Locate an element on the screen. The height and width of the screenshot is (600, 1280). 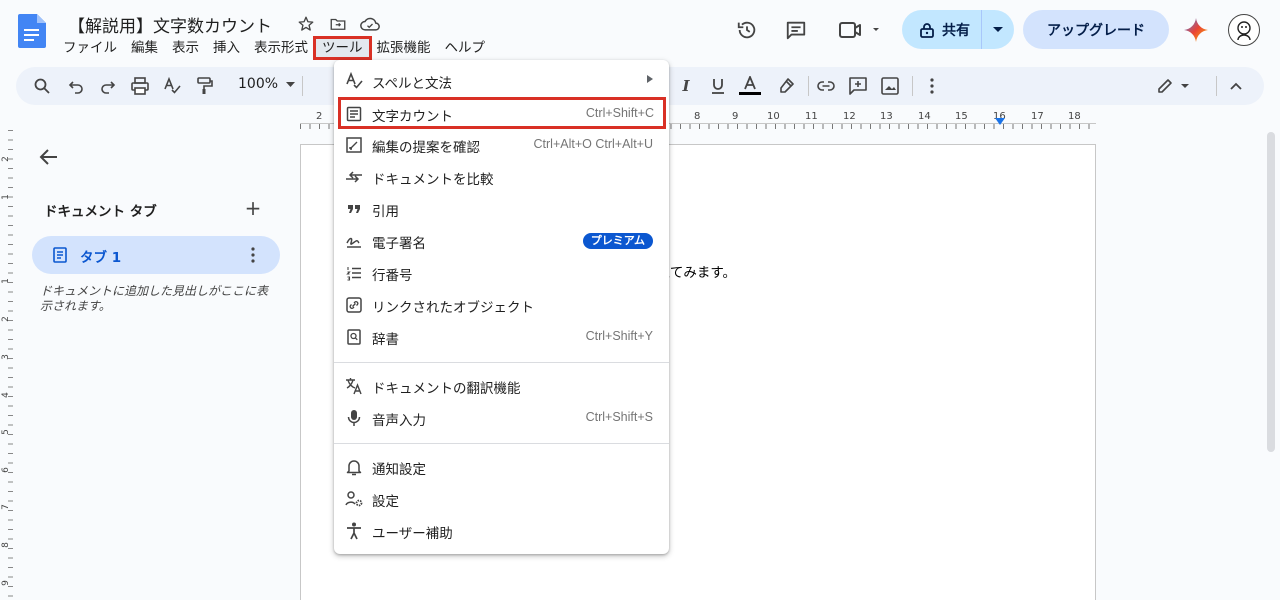
editing-mode-icon is located at coordinates (1174, 86).